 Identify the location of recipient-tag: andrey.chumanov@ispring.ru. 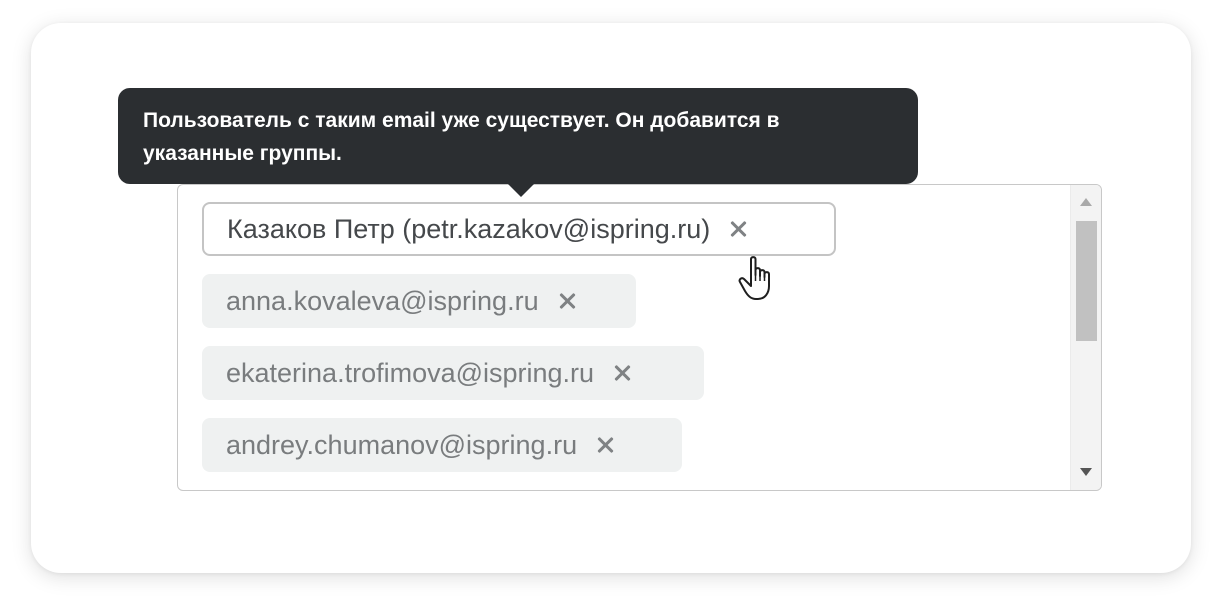
(442, 445).